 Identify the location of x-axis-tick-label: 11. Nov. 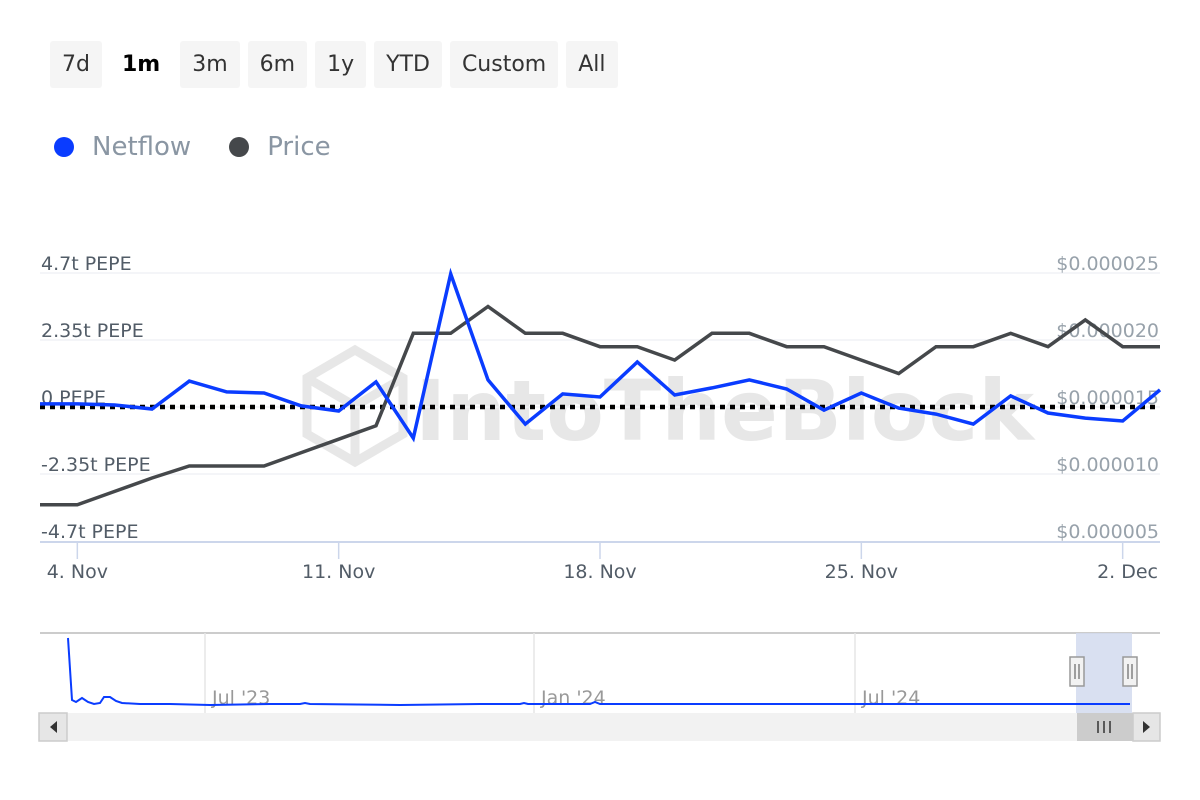
(338, 572).